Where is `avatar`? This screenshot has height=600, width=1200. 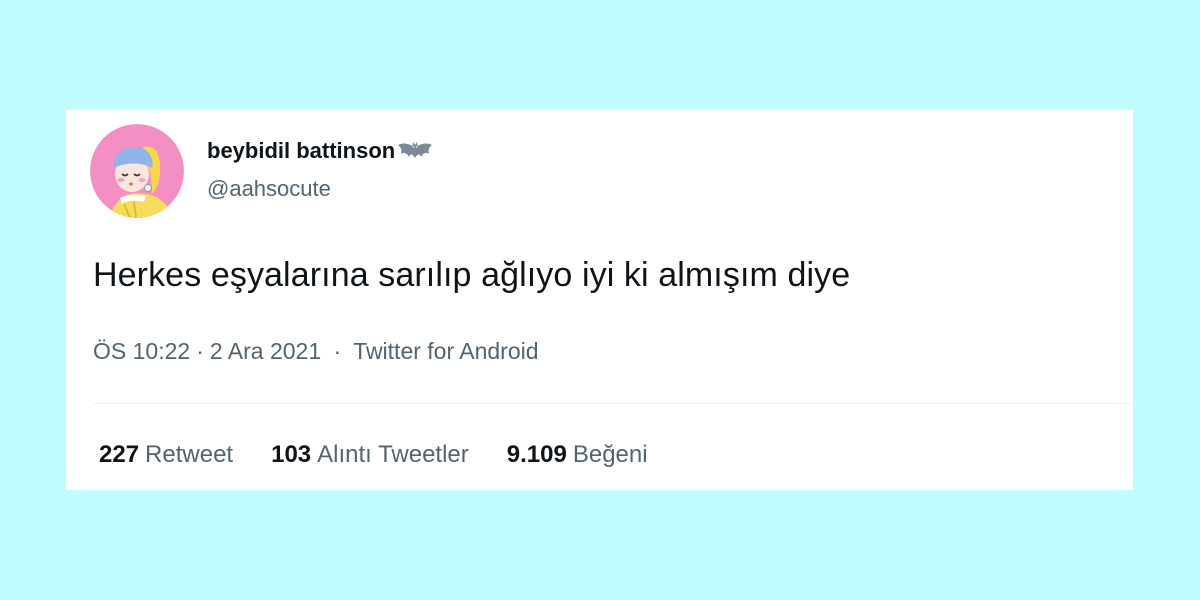
avatar is located at coordinates (137, 171).